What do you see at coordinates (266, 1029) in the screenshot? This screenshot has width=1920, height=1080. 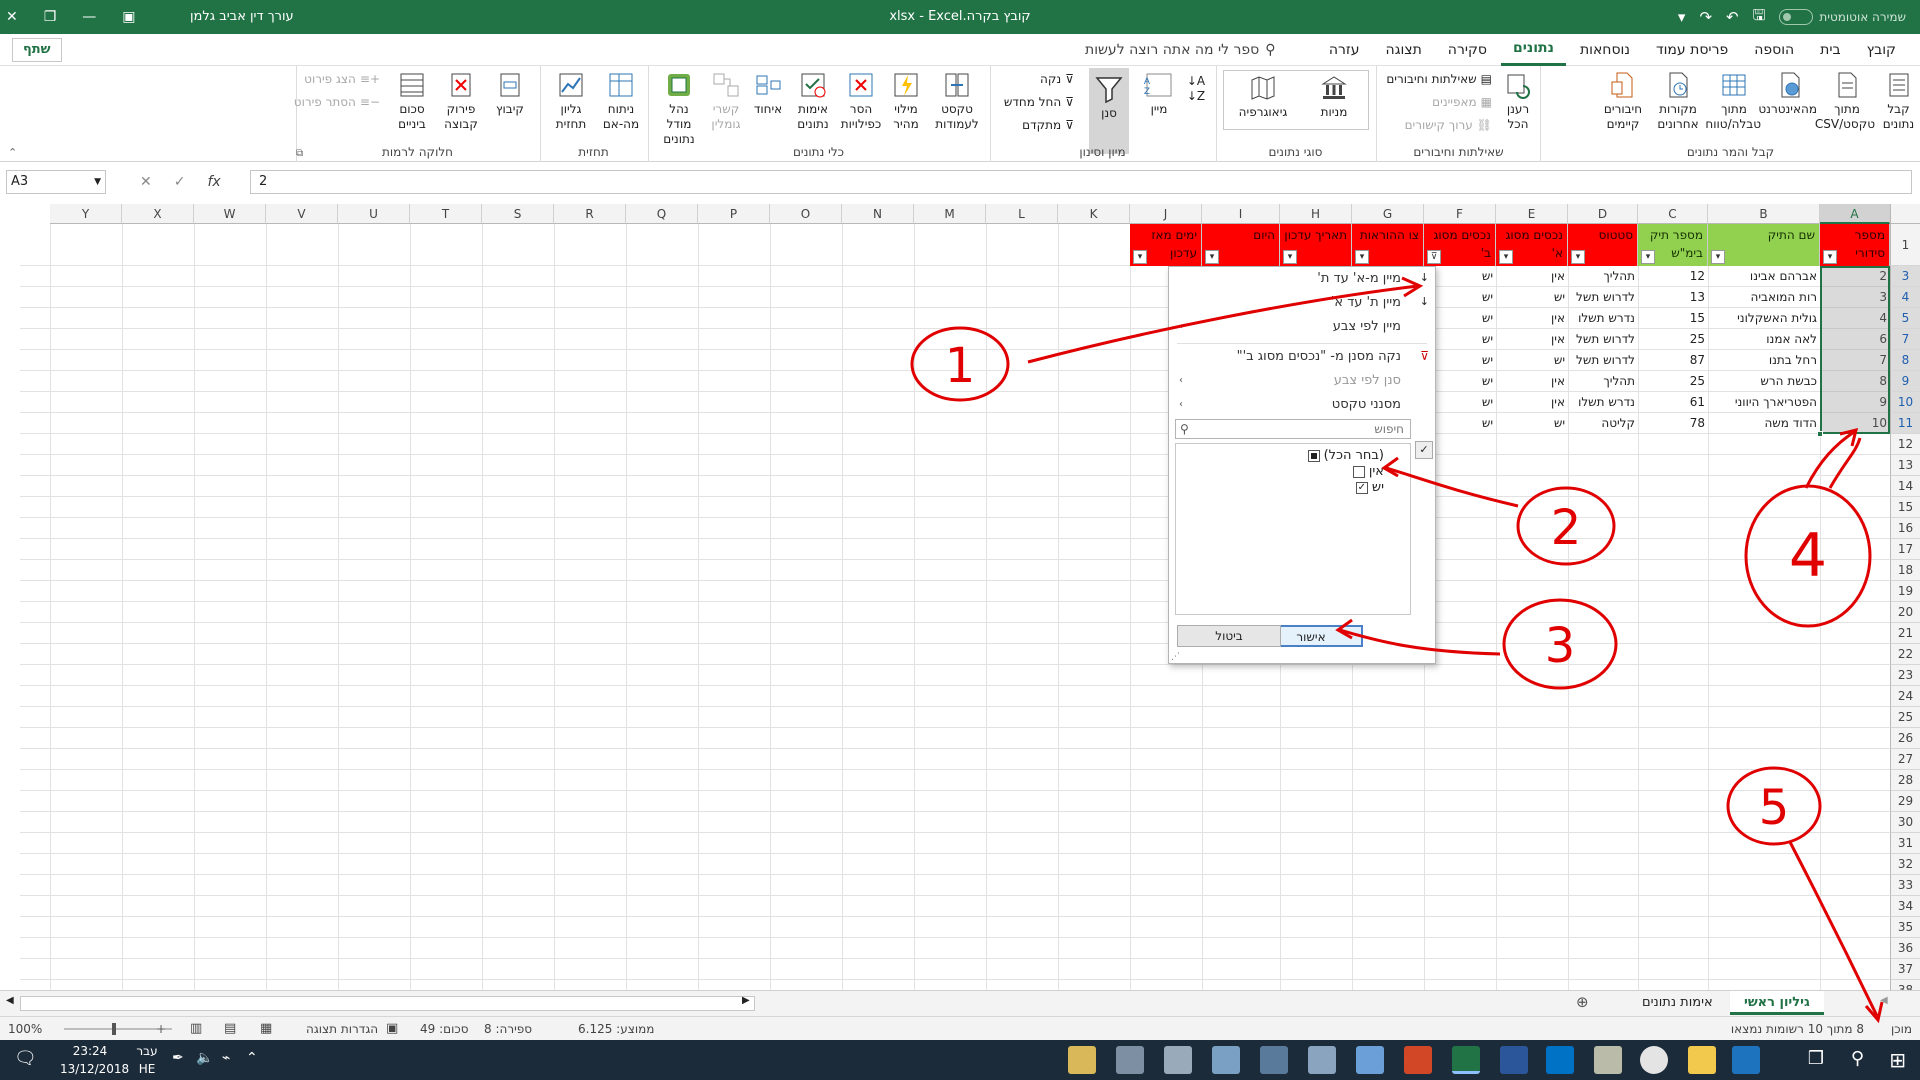 I see `normal-view-icon: ▦` at bounding box center [266, 1029].